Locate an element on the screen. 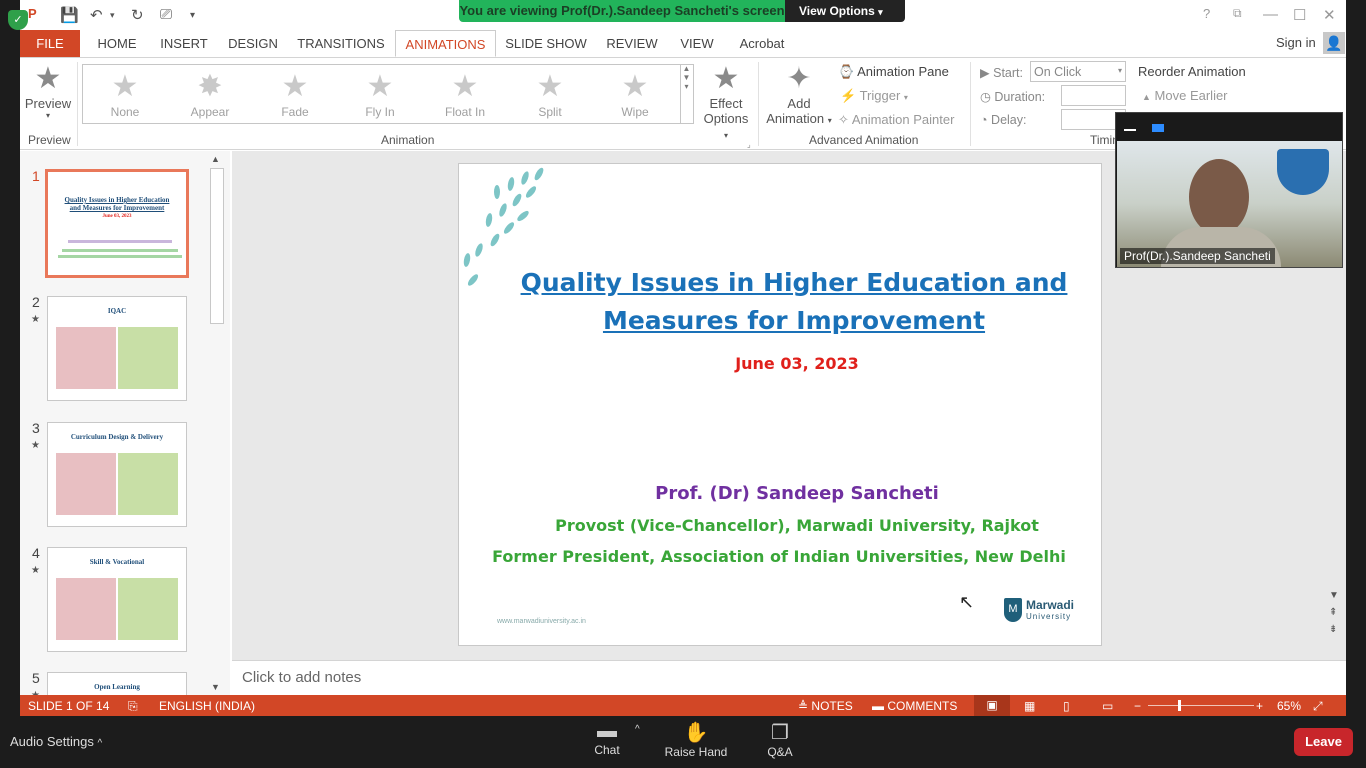 The height and width of the screenshot is (768, 1366). slide-sorter-icon: ▦ is located at coordinates (1029, 706).